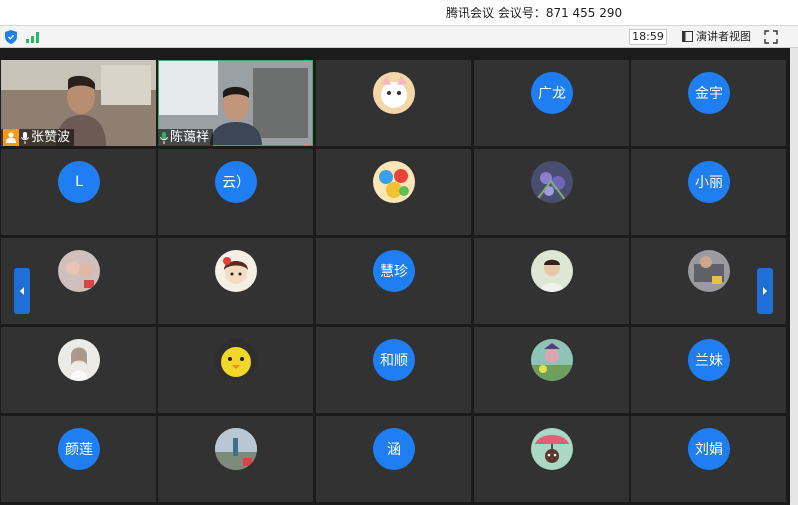  Describe the element at coordinates (687, 36) in the screenshot. I see `speaker-view-icon` at that location.